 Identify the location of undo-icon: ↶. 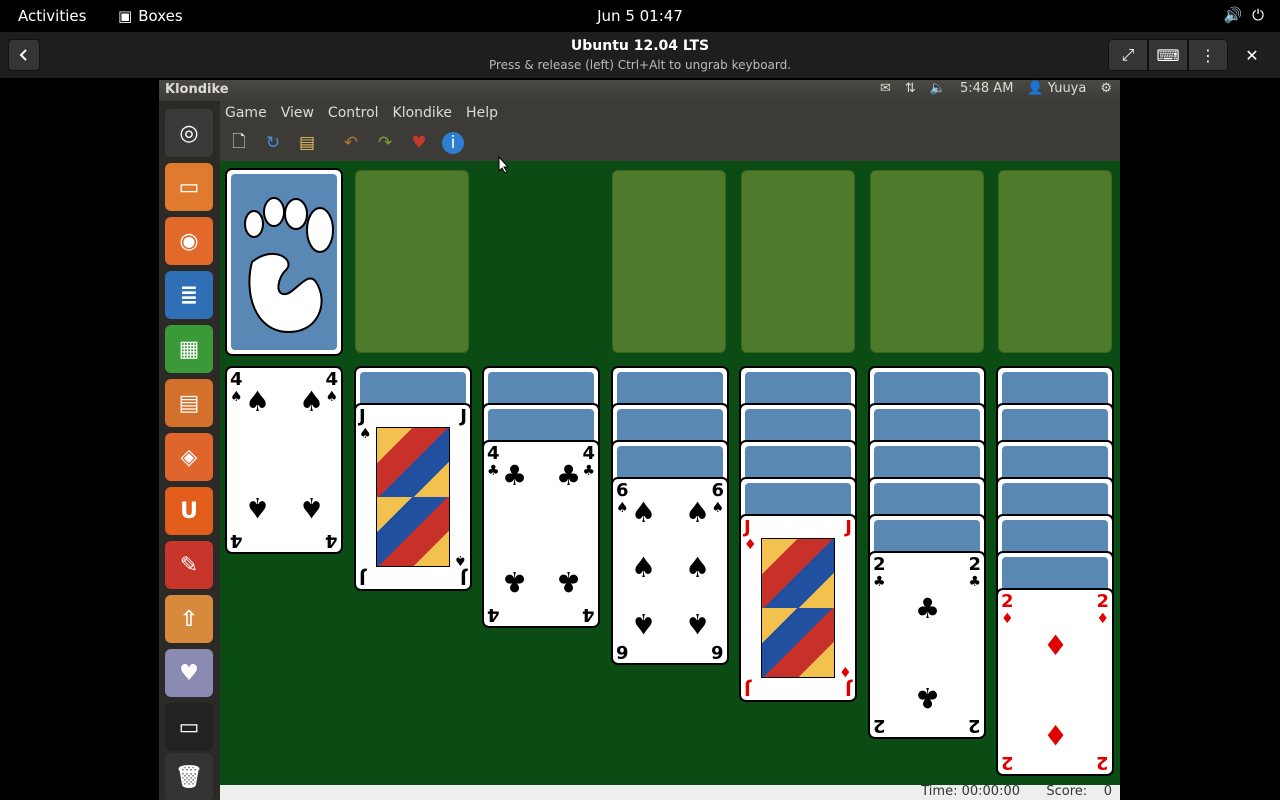
(351, 143).